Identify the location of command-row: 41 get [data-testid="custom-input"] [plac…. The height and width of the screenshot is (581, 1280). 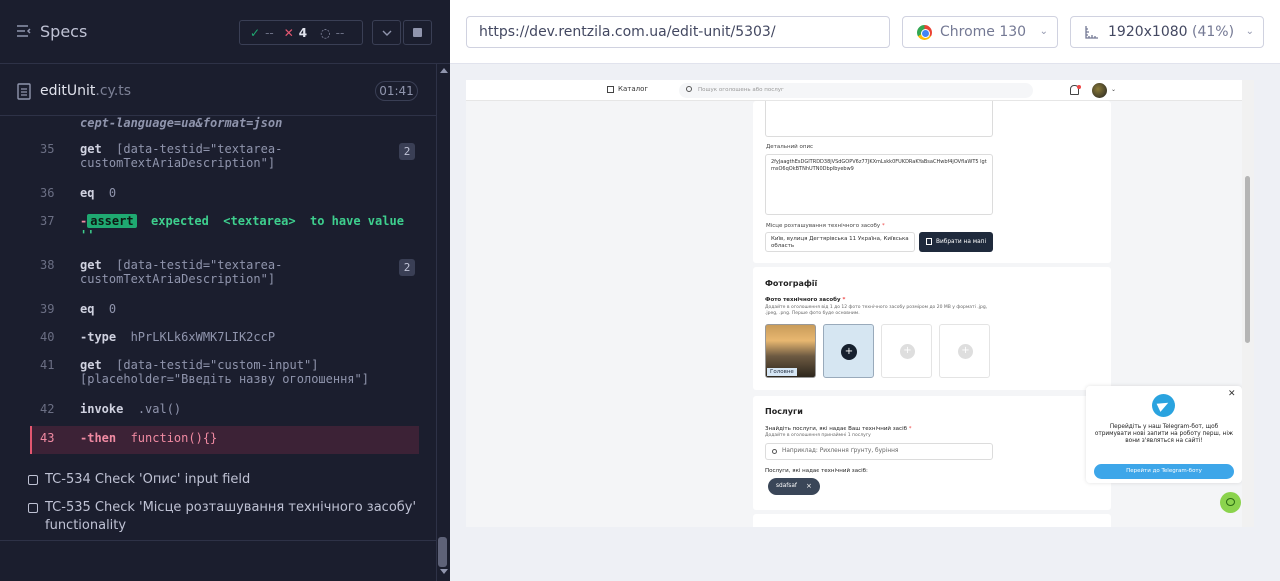
(224, 377).